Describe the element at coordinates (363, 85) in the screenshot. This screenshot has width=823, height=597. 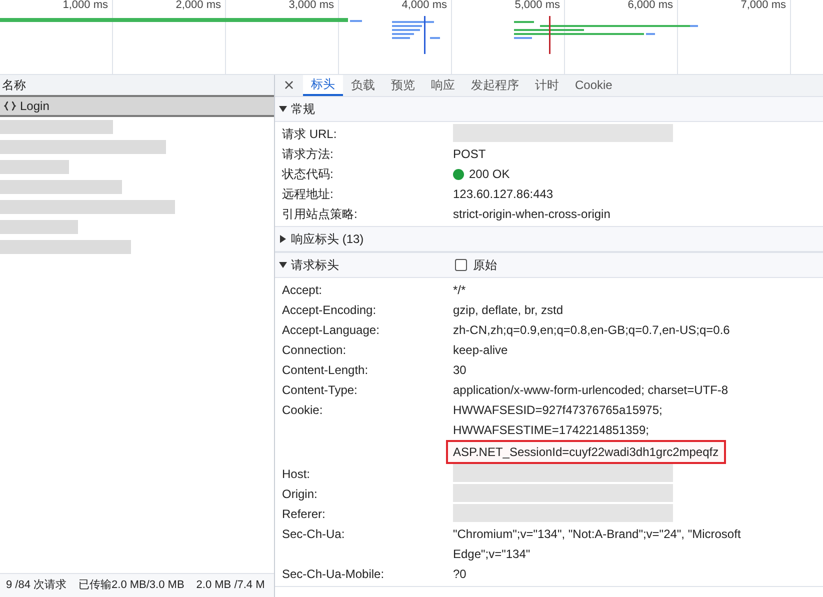
I see `tab: 负载` at that location.